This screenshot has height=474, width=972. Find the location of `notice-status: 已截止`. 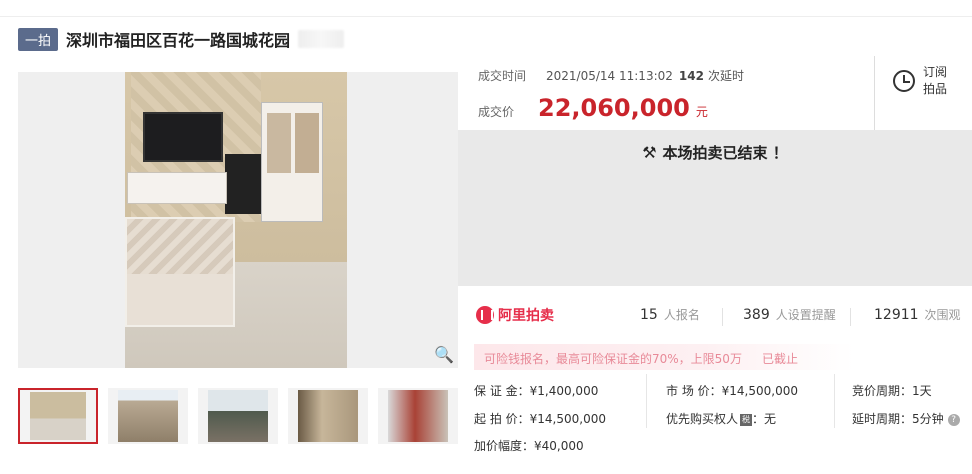

notice-status: 已截止 is located at coordinates (780, 359).